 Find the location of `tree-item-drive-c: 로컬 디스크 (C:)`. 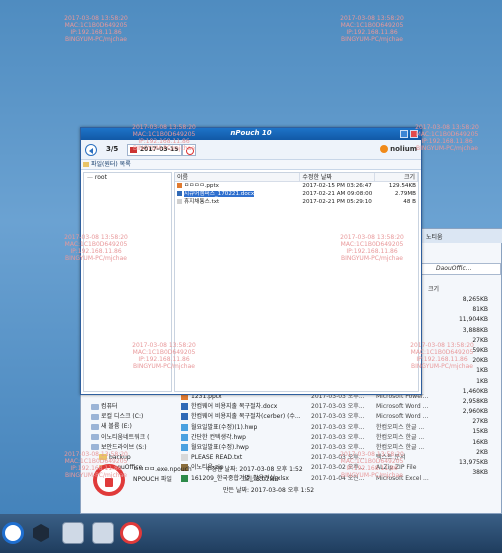

tree-item-drive-c: 로컬 디스크 (C:) is located at coordinates (132, 417).